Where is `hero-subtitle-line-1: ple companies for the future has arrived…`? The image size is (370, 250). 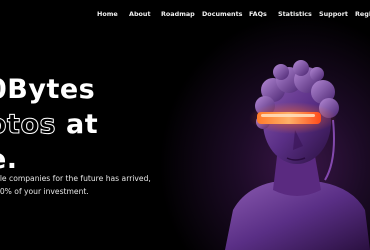
hero-subtitle-line-1: ple companies for the future has arrived… is located at coordinates (75, 178).